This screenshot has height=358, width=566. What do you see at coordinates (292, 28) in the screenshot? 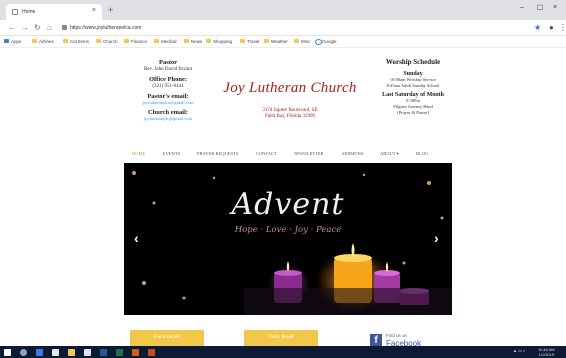
I see `address-bar: https://www.joylutheranelca.com` at bounding box center [292, 28].